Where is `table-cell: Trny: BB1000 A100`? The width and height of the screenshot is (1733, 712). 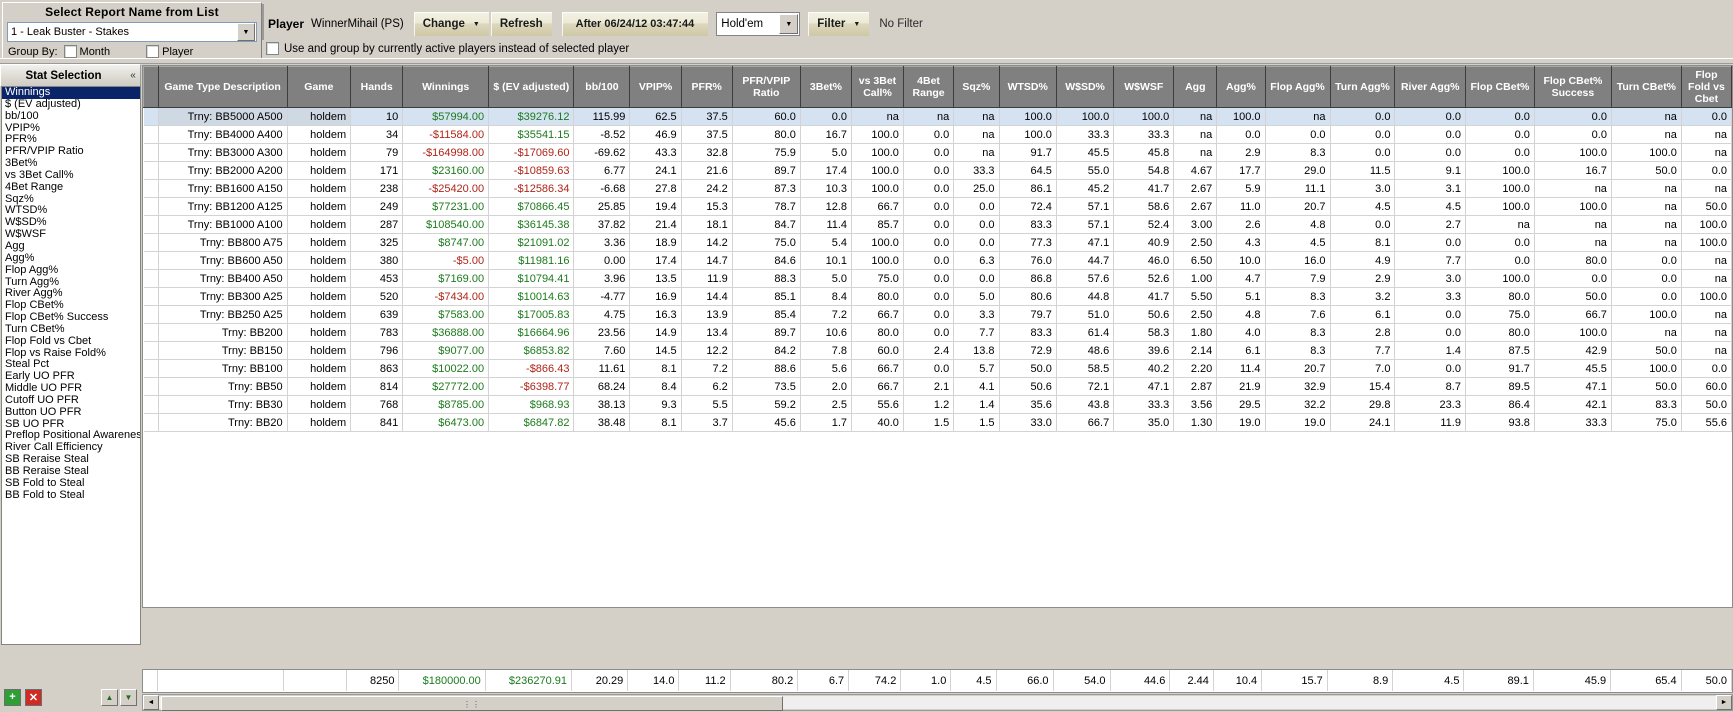
table-cell: Trny: BB1000 A100 is located at coordinates (223, 225).